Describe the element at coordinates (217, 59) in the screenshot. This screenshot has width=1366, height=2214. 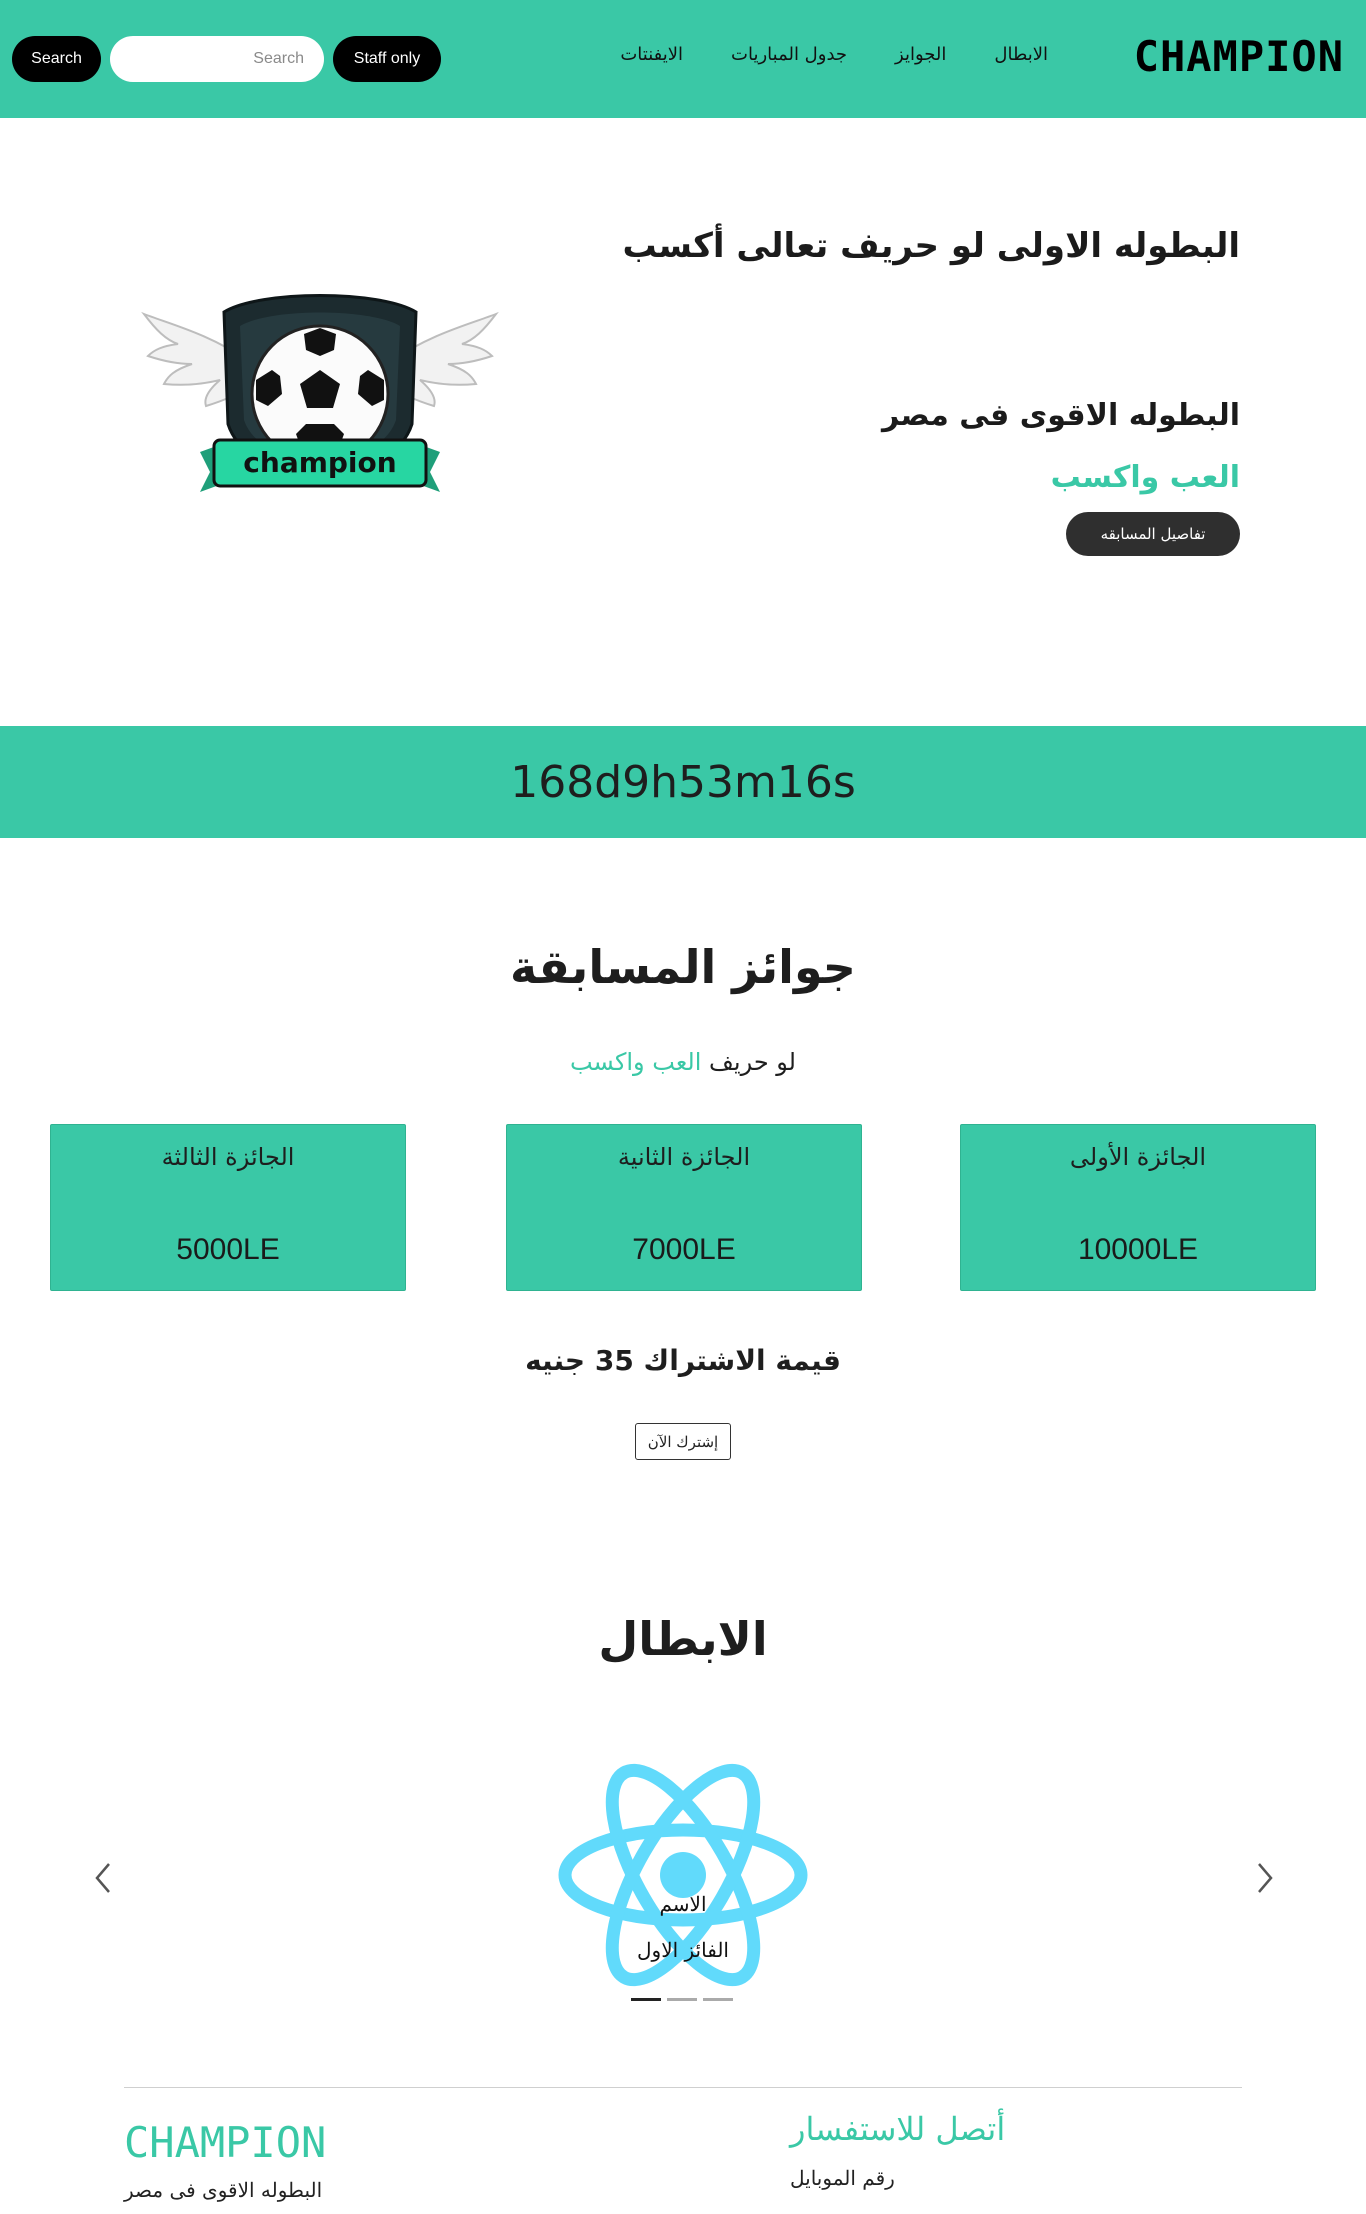
I see `search-input` at that location.